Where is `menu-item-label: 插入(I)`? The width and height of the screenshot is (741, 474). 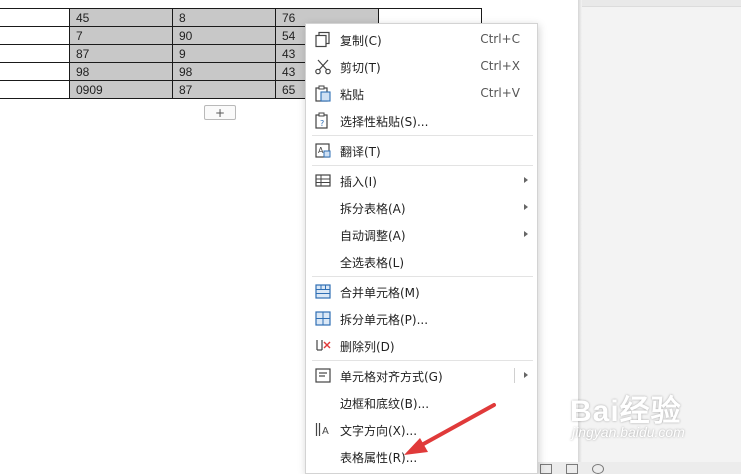
menu-item-label: 插入(I) is located at coordinates (358, 182).